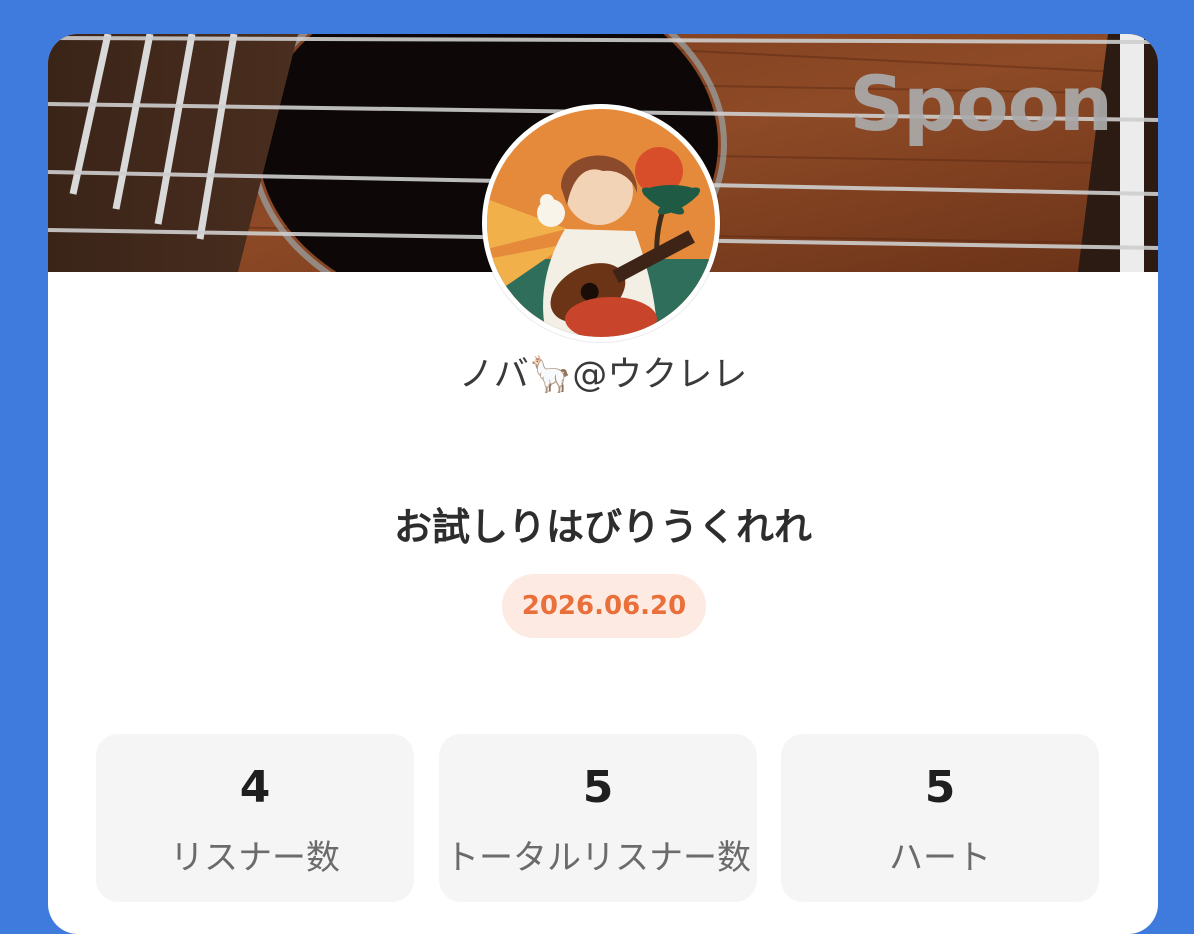  What do you see at coordinates (602, 527) in the screenshot?
I see `broadcast-title: お試しりはびりうくれれ` at bounding box center [602, 527].